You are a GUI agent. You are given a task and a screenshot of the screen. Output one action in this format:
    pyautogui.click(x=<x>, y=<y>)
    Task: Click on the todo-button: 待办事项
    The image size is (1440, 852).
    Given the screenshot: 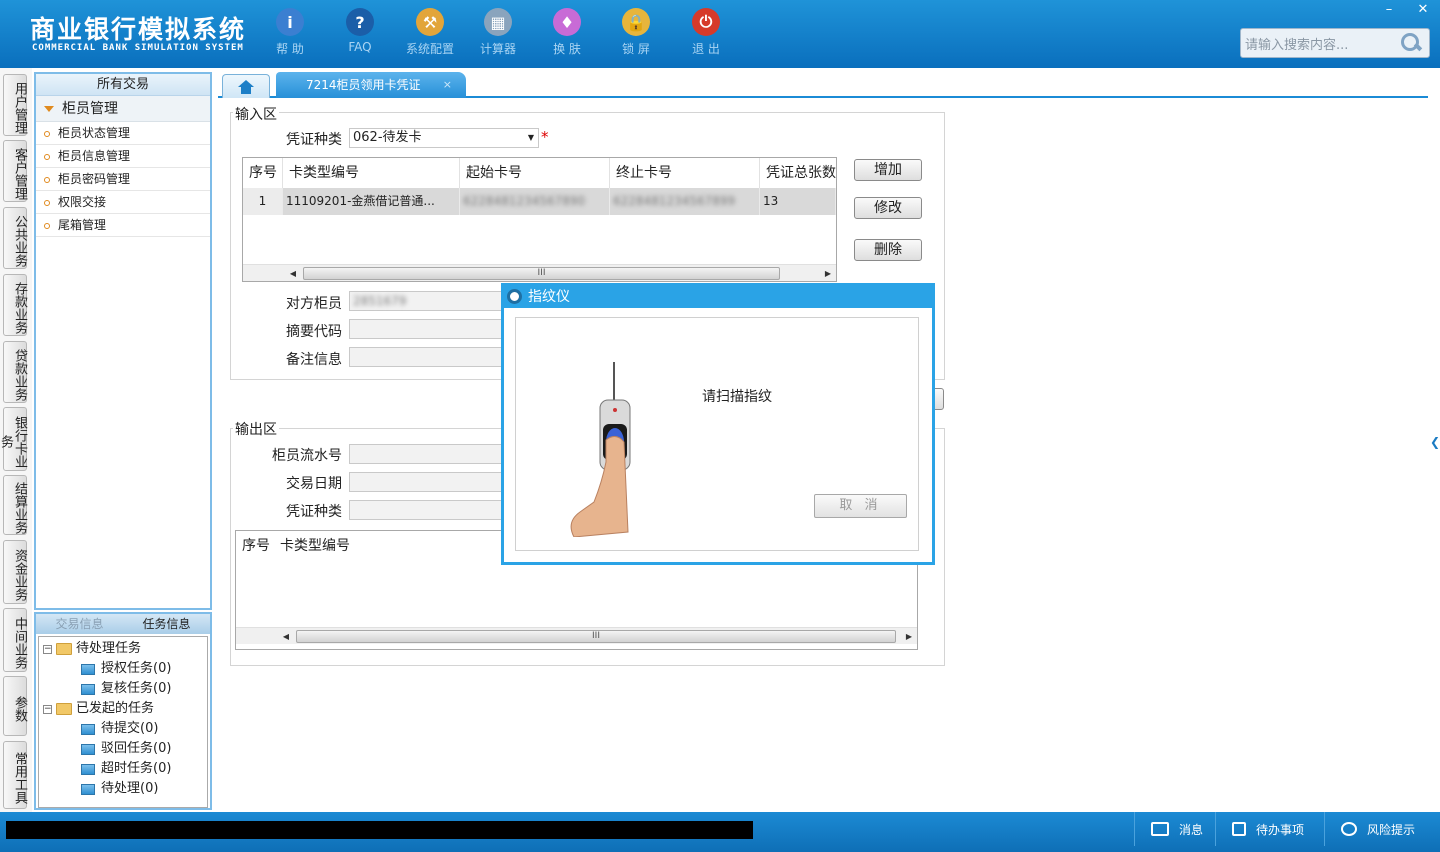 What is the action you would take?
    pyautogui.click(x=1269, y=829)
    